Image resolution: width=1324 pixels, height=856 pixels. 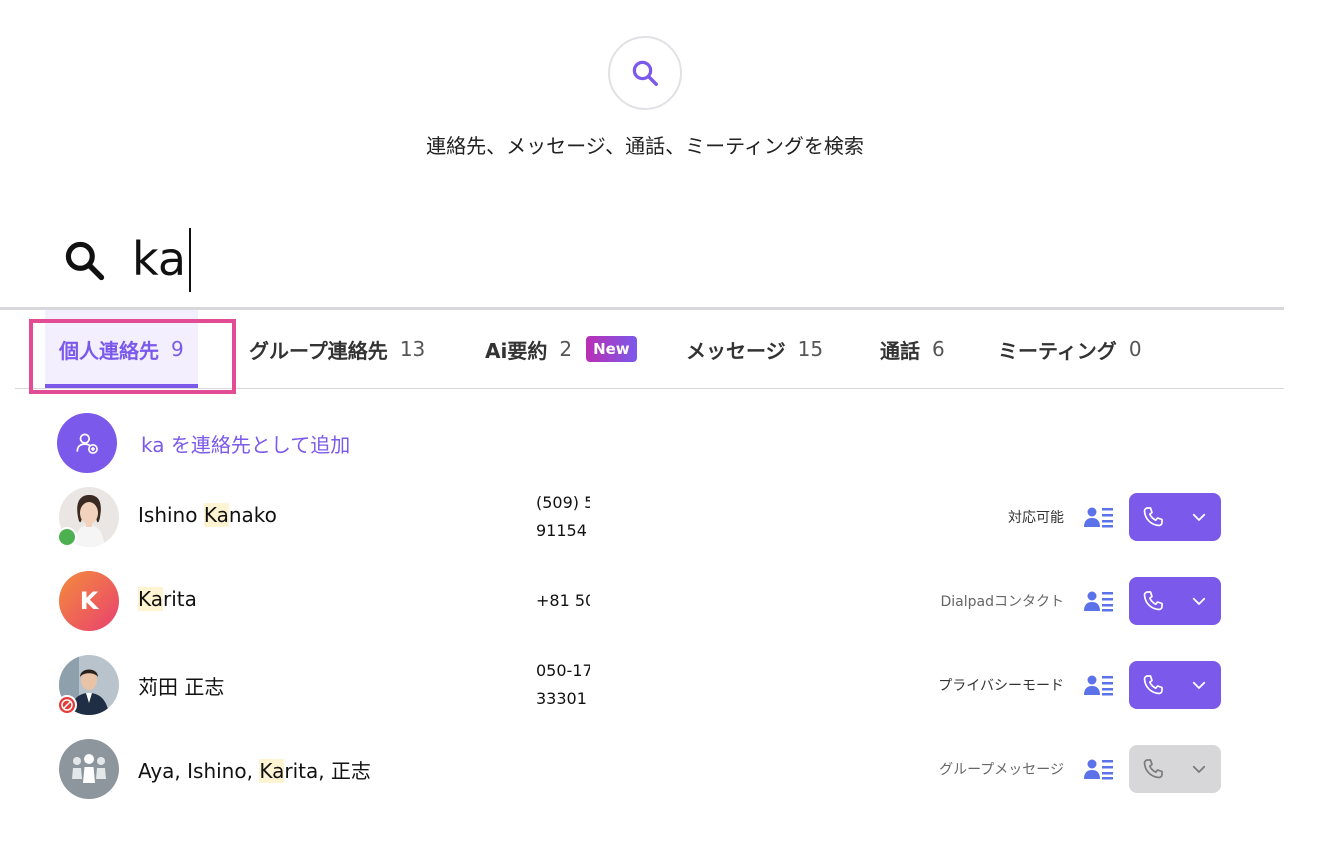 What do you see at coordinates (167, 599) in the screenshot?
I see `contact-name: Karita` at bounding box center [167, 599].